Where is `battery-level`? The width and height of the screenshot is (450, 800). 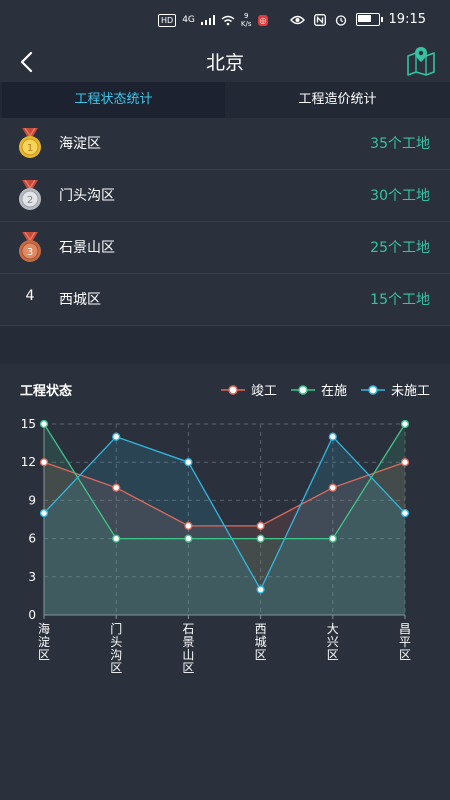
battery-level is located at coordinates (364, 18).